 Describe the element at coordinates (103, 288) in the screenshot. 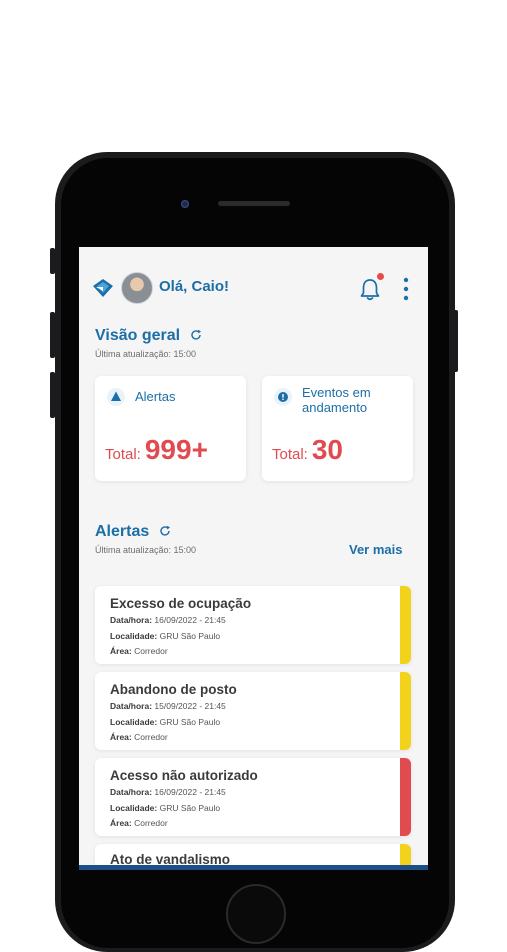

I see `diamond-logo-icon` at that location.